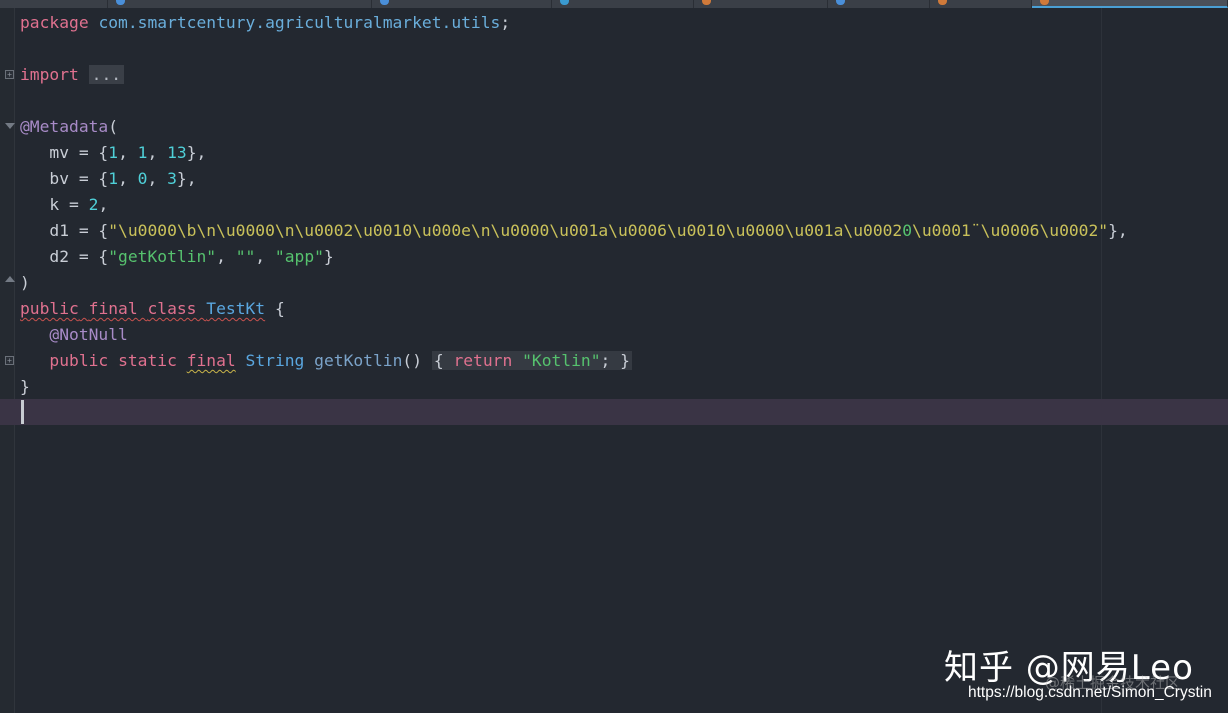  What do you see at coordinates (483, 360) in the screenshot?
I see `keyword: return` at bounding box center [483, 360].